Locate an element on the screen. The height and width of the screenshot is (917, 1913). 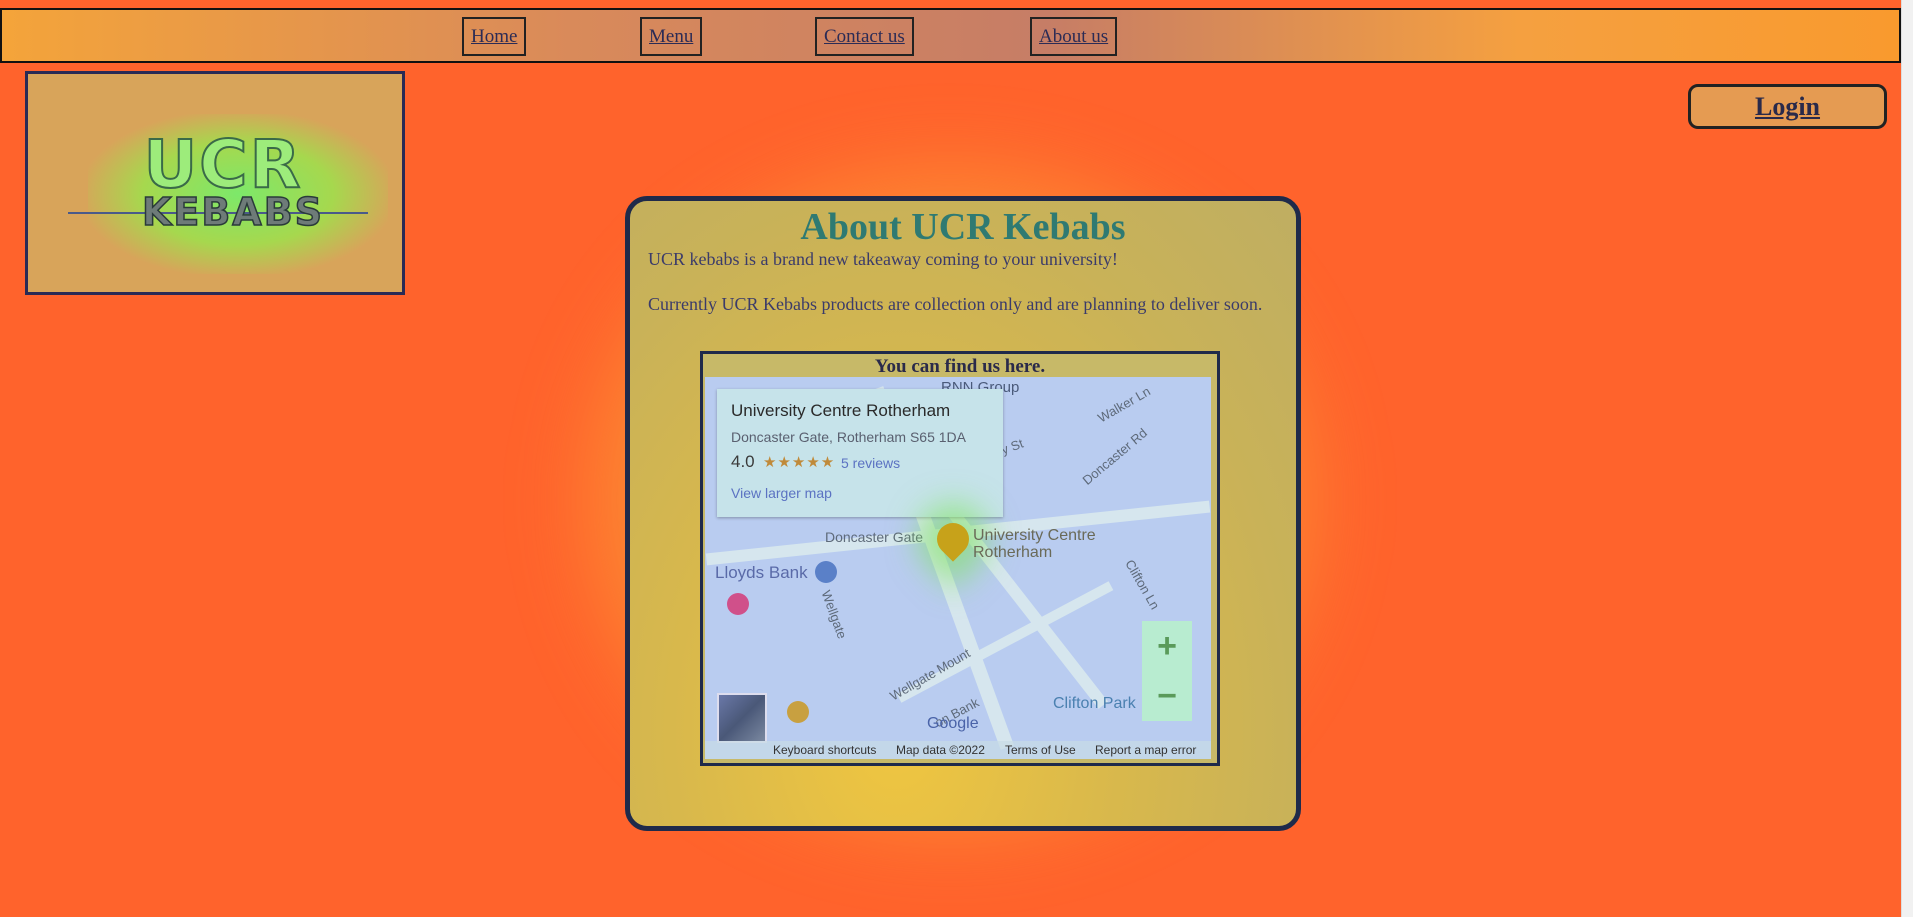
map-street-label: y St is located at coordinates (1012, 446).